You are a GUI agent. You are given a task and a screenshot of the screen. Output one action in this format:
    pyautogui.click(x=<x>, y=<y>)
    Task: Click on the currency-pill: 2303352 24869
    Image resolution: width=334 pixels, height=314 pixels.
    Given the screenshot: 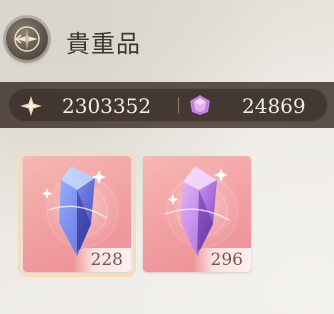 What is the action you would take?
    pyautogui.click(x=168, y=105)
    